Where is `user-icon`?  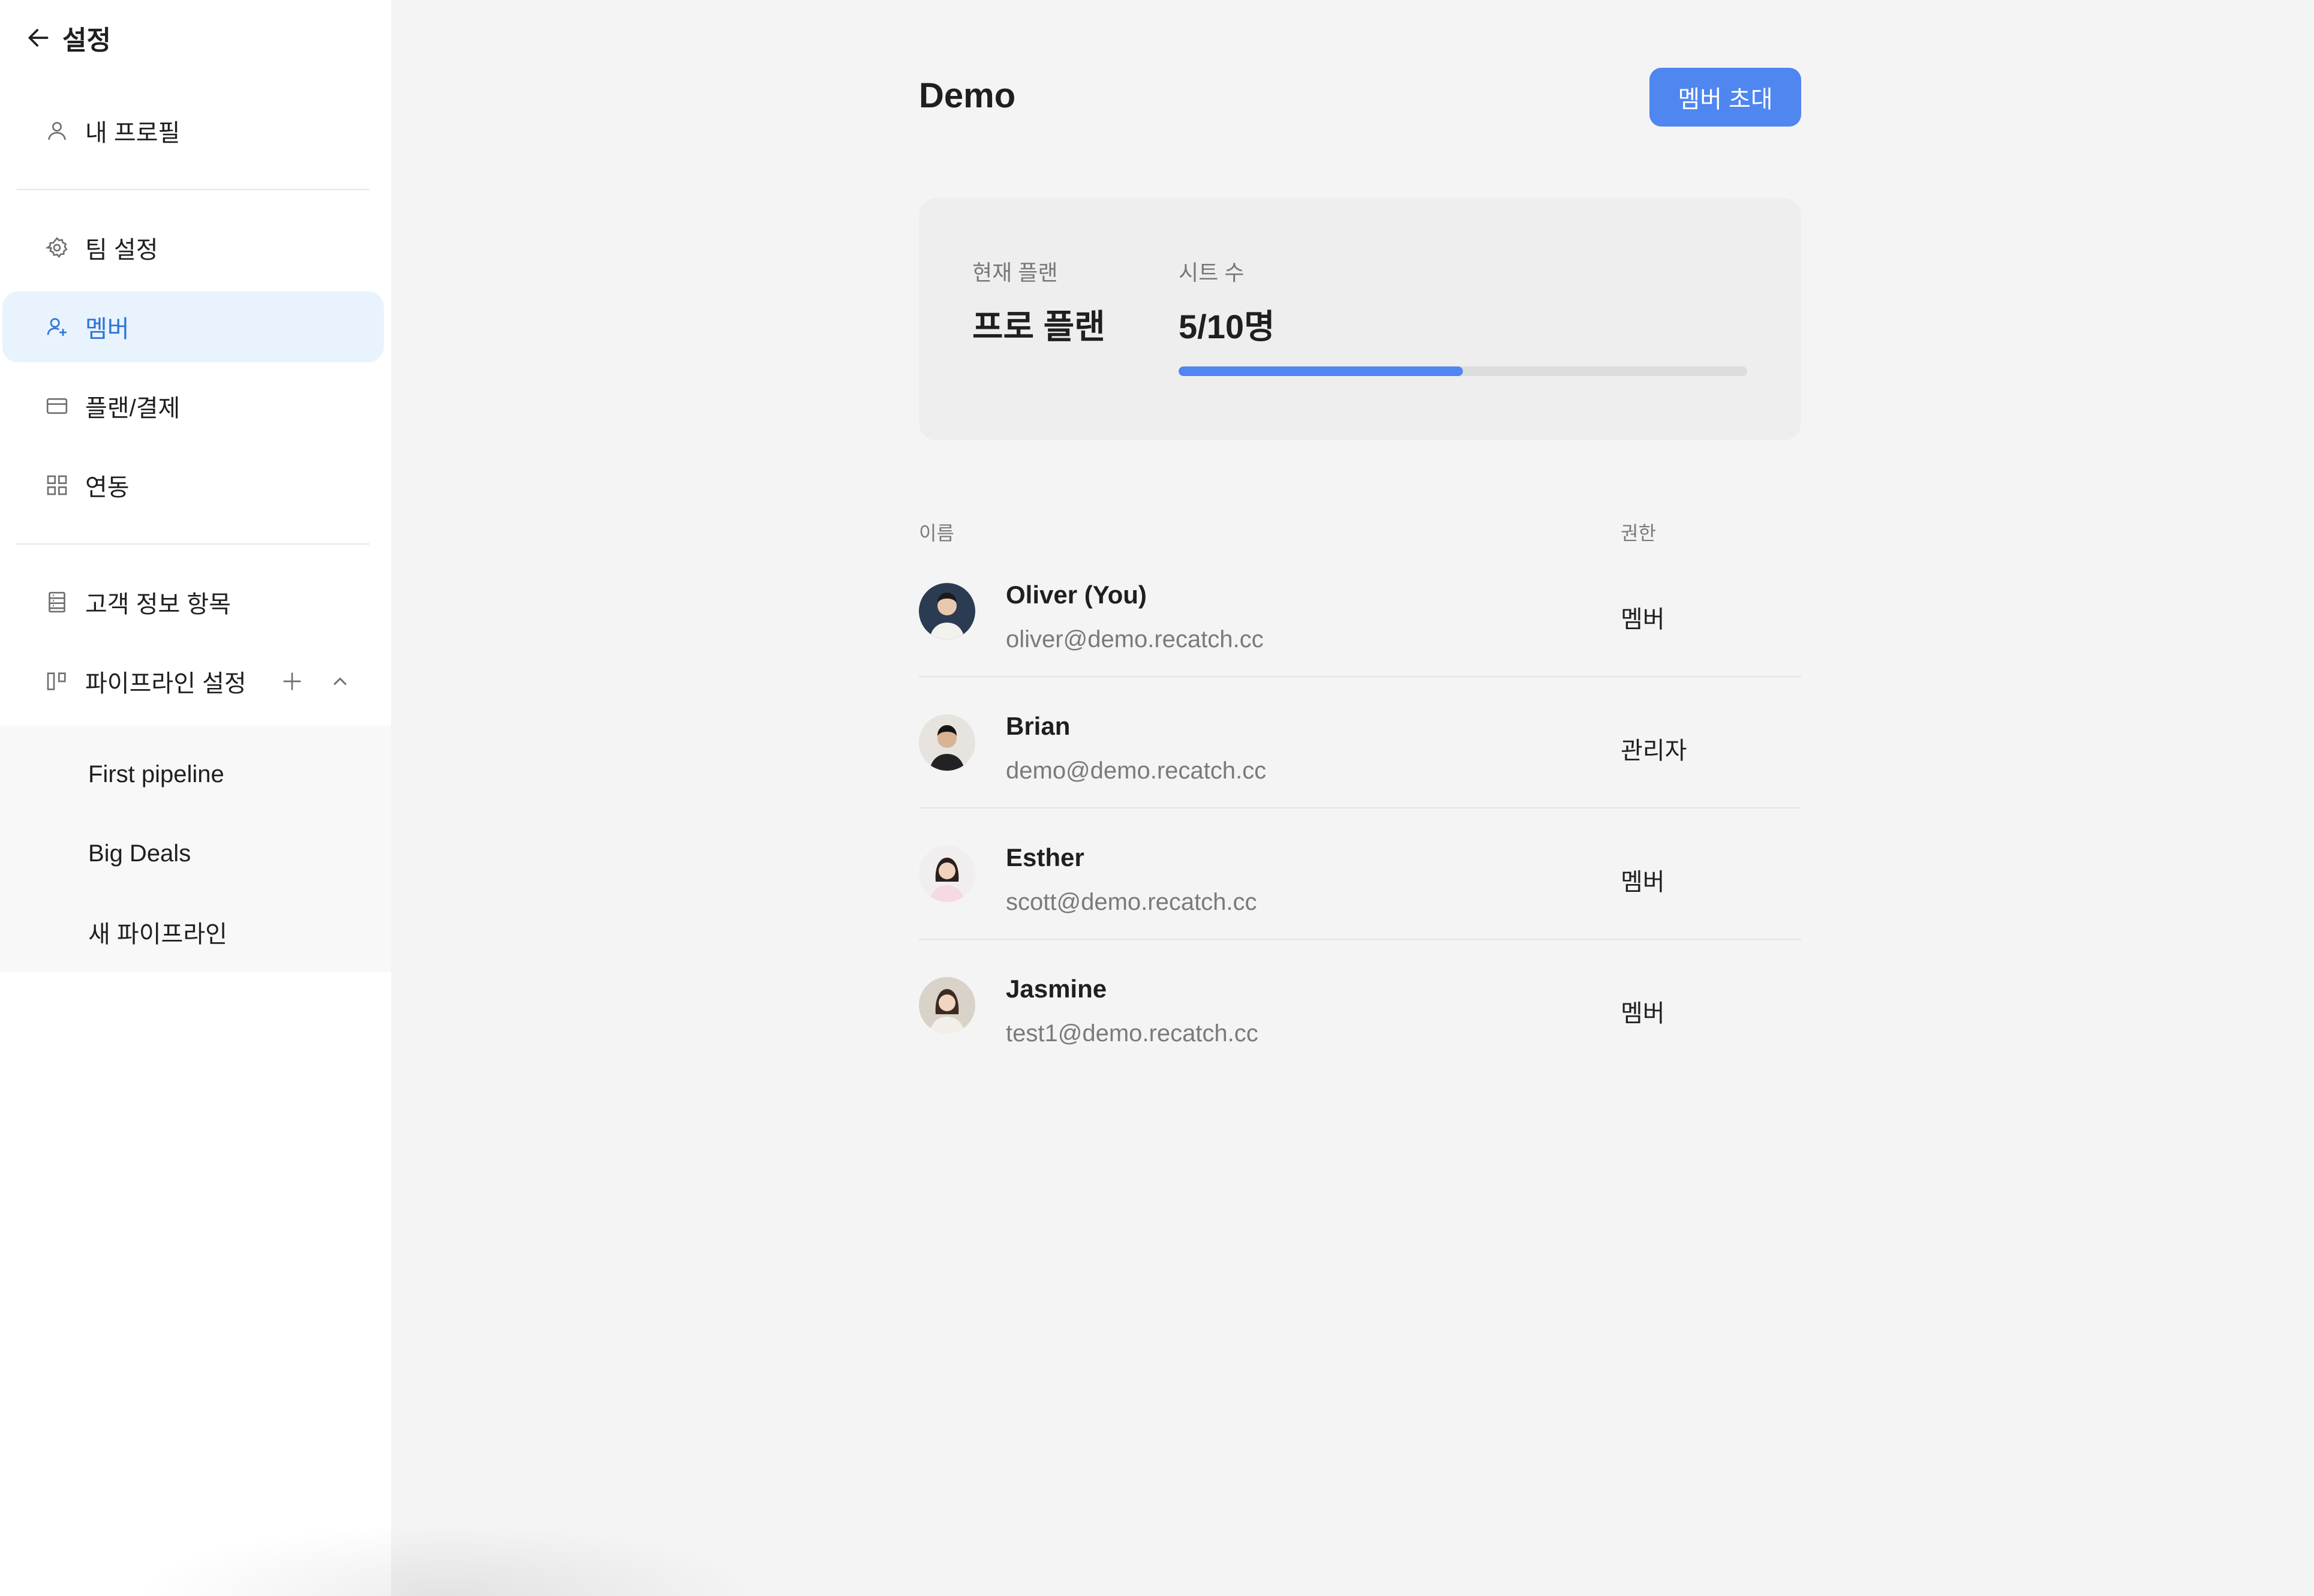 user-icon is located at coordinates (57, 131).